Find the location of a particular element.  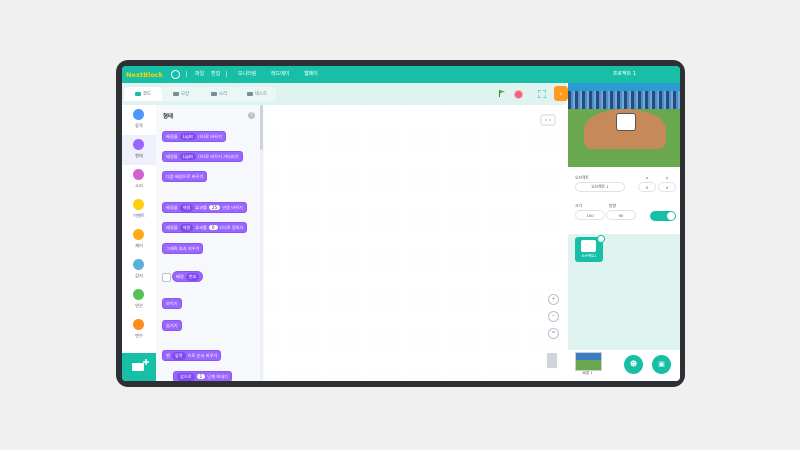

stage-toggle-button: › is located at coordinates (561, 93).